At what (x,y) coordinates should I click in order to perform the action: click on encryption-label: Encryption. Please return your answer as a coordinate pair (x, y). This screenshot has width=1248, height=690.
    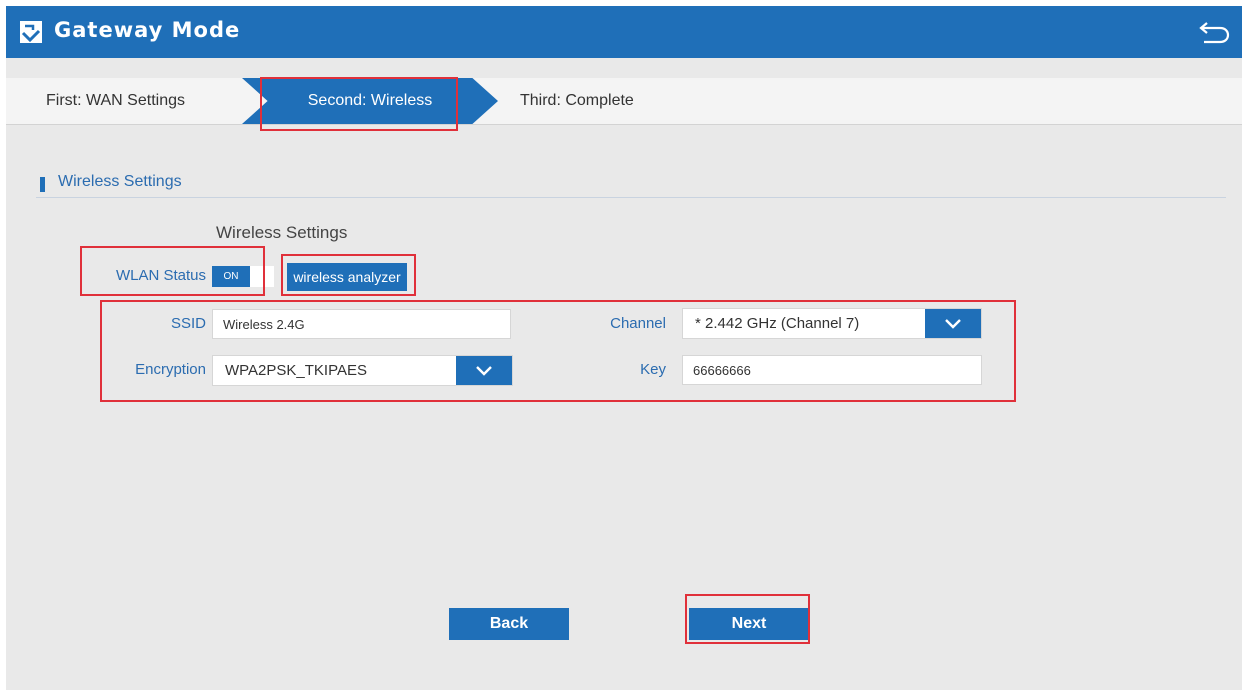
    Looking at the image, I should click on (170, 369).